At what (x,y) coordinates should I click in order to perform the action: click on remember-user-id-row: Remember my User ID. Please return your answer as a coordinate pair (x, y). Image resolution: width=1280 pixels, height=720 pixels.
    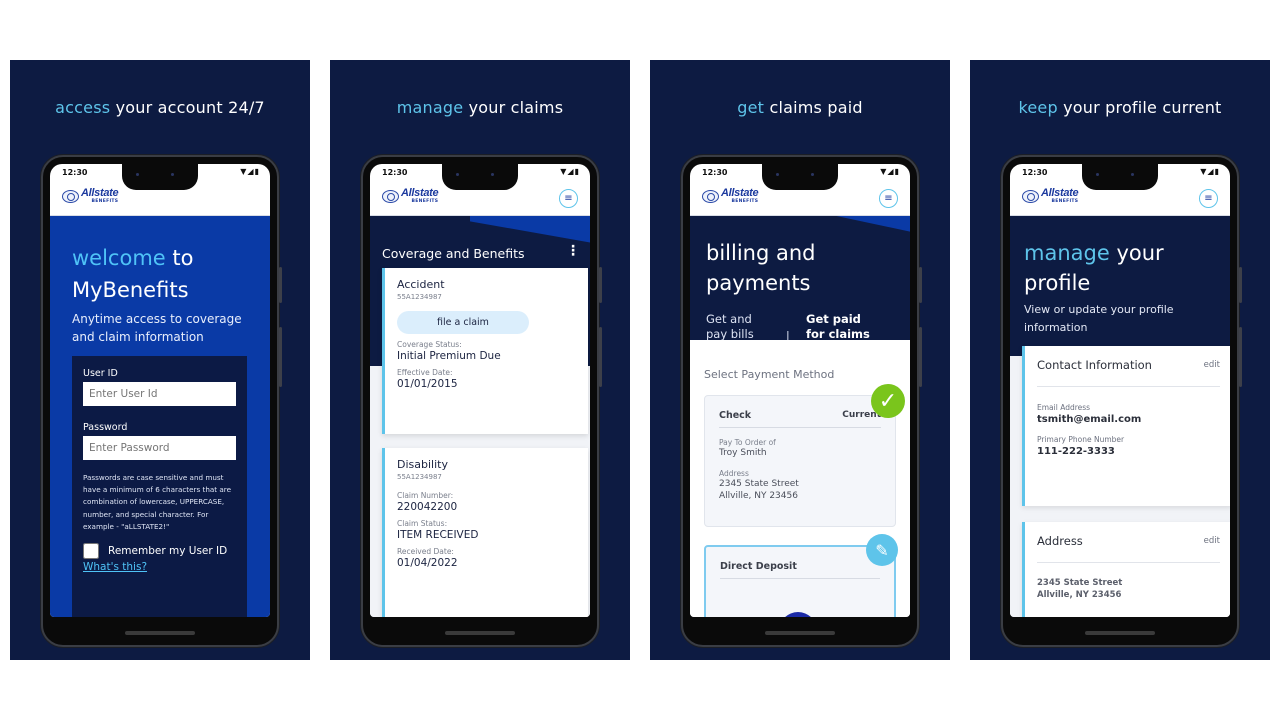
    Looking at the image, I should click on (159, 551).